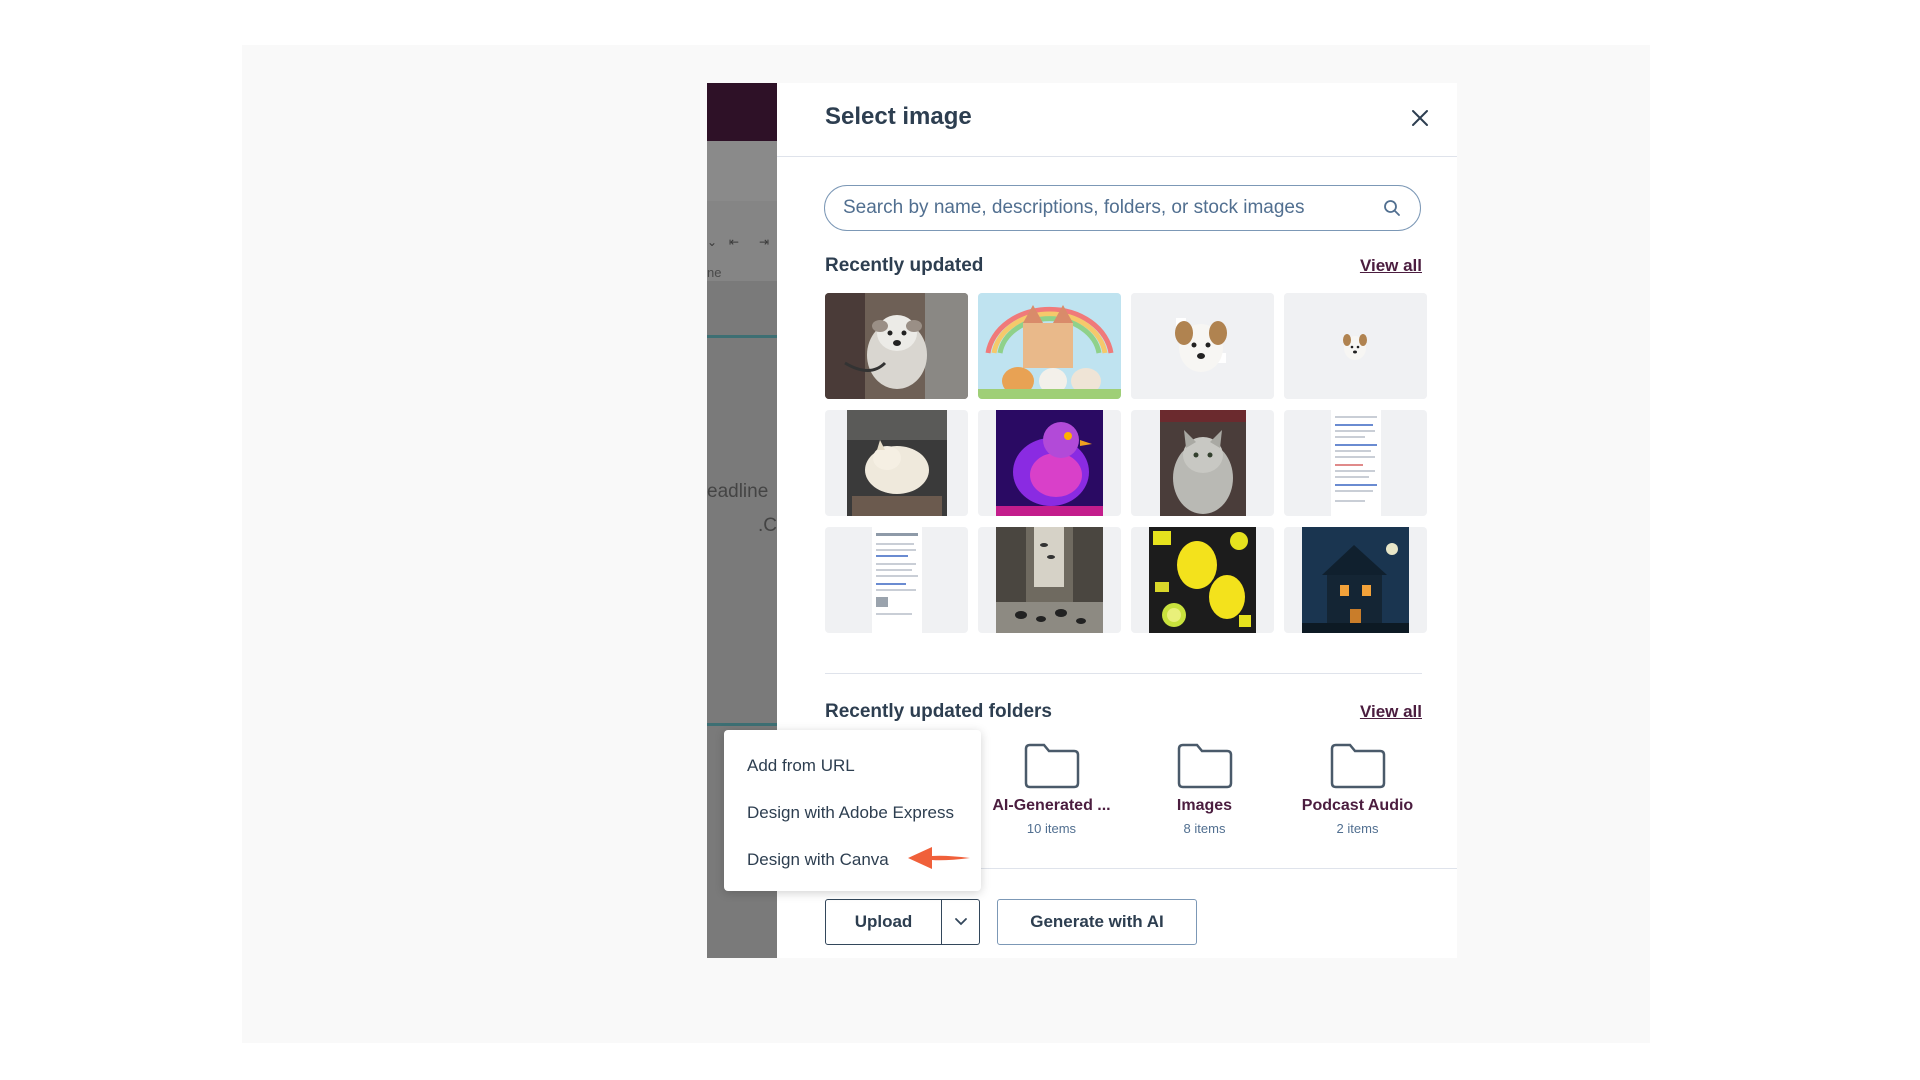 The width and height of the screenshot is (1920, 1080). What do you see at coordinates (1049, 580) in the screenshot?
I see `image-thumbnail-city-pigeons` at bounding box center [1049, 580].